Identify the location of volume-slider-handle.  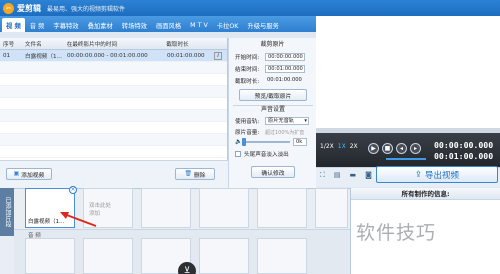
(243, 142).